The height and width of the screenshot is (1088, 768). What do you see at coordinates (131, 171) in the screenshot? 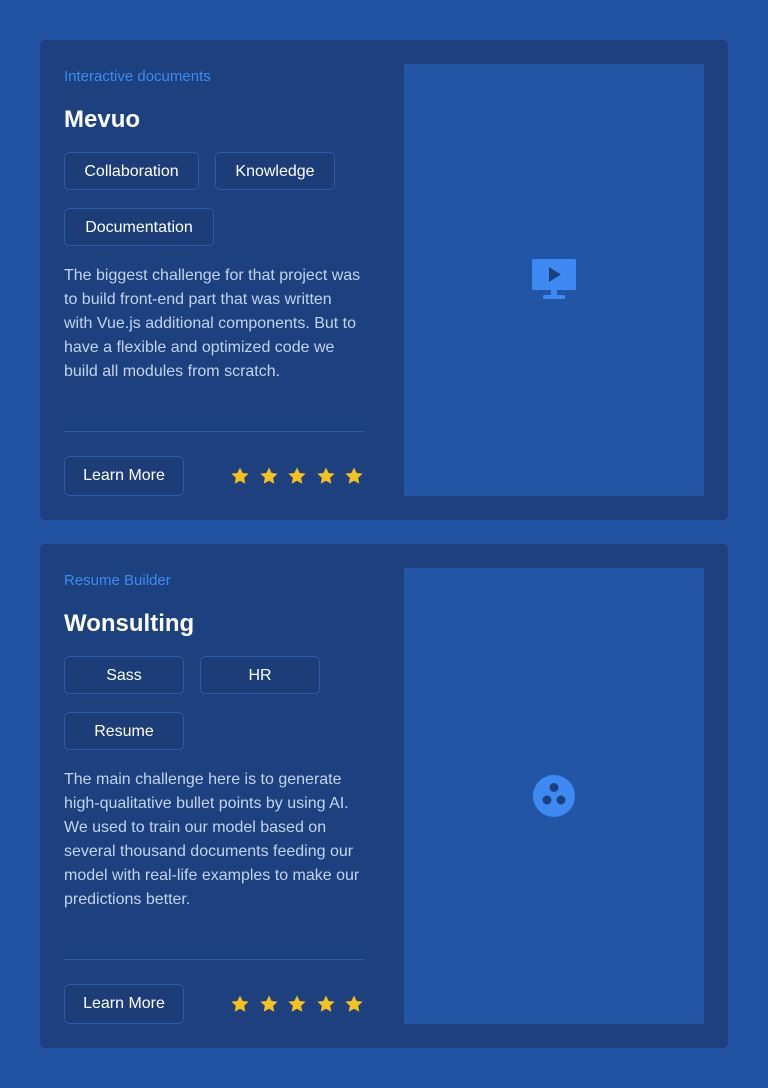
I see `tag-collaboration: Collaboration` at bounding box center [131, 171].